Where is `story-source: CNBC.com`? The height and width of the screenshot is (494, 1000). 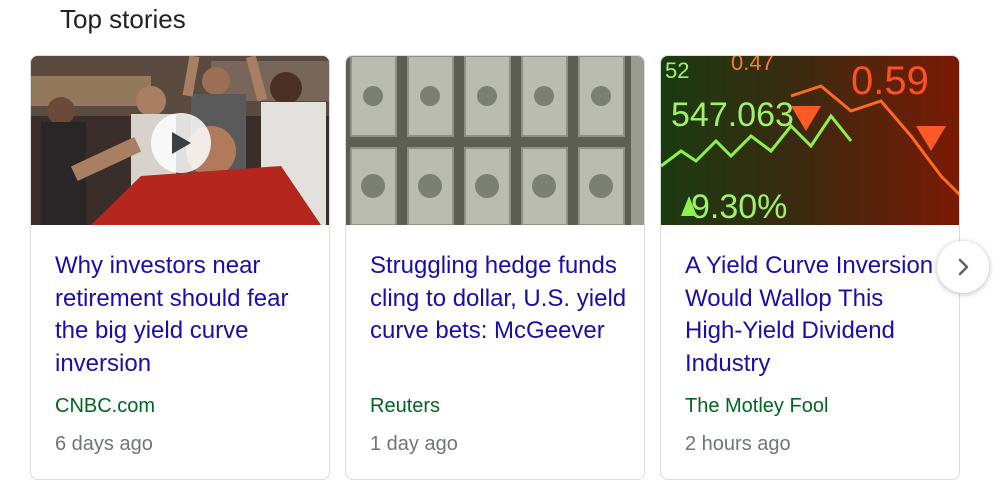
story-source: CNBC.com is located at coordinates (105, 406).